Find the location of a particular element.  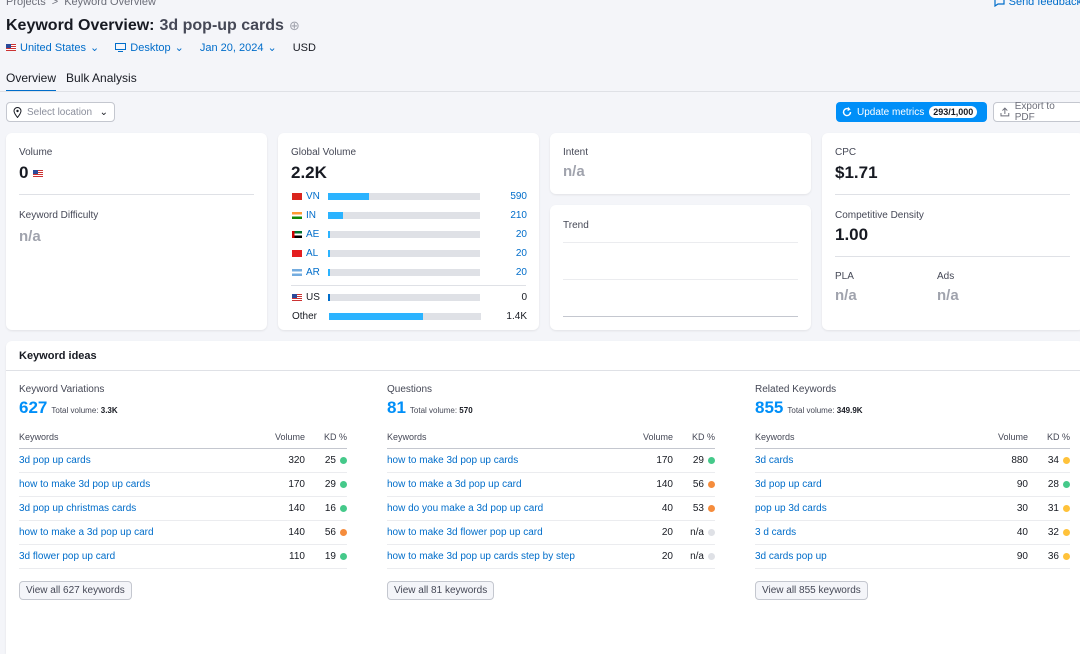

kd-value: 16 is located at coordinates (330, 508).